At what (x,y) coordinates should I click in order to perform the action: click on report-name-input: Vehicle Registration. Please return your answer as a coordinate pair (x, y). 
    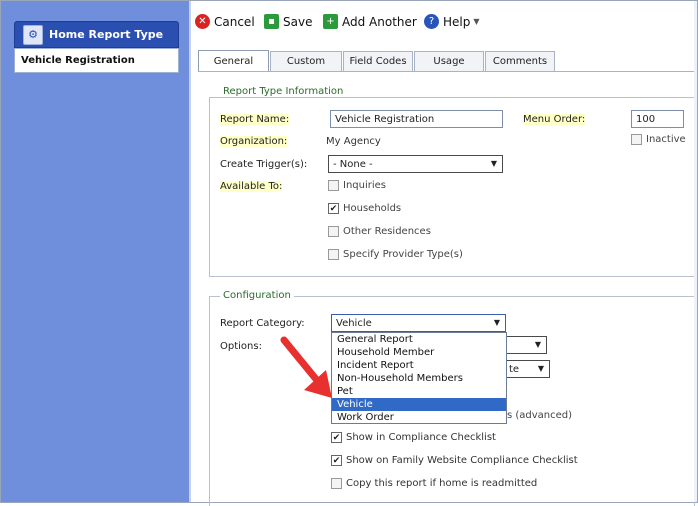
    Looking at the image, I should click on (416, 119).